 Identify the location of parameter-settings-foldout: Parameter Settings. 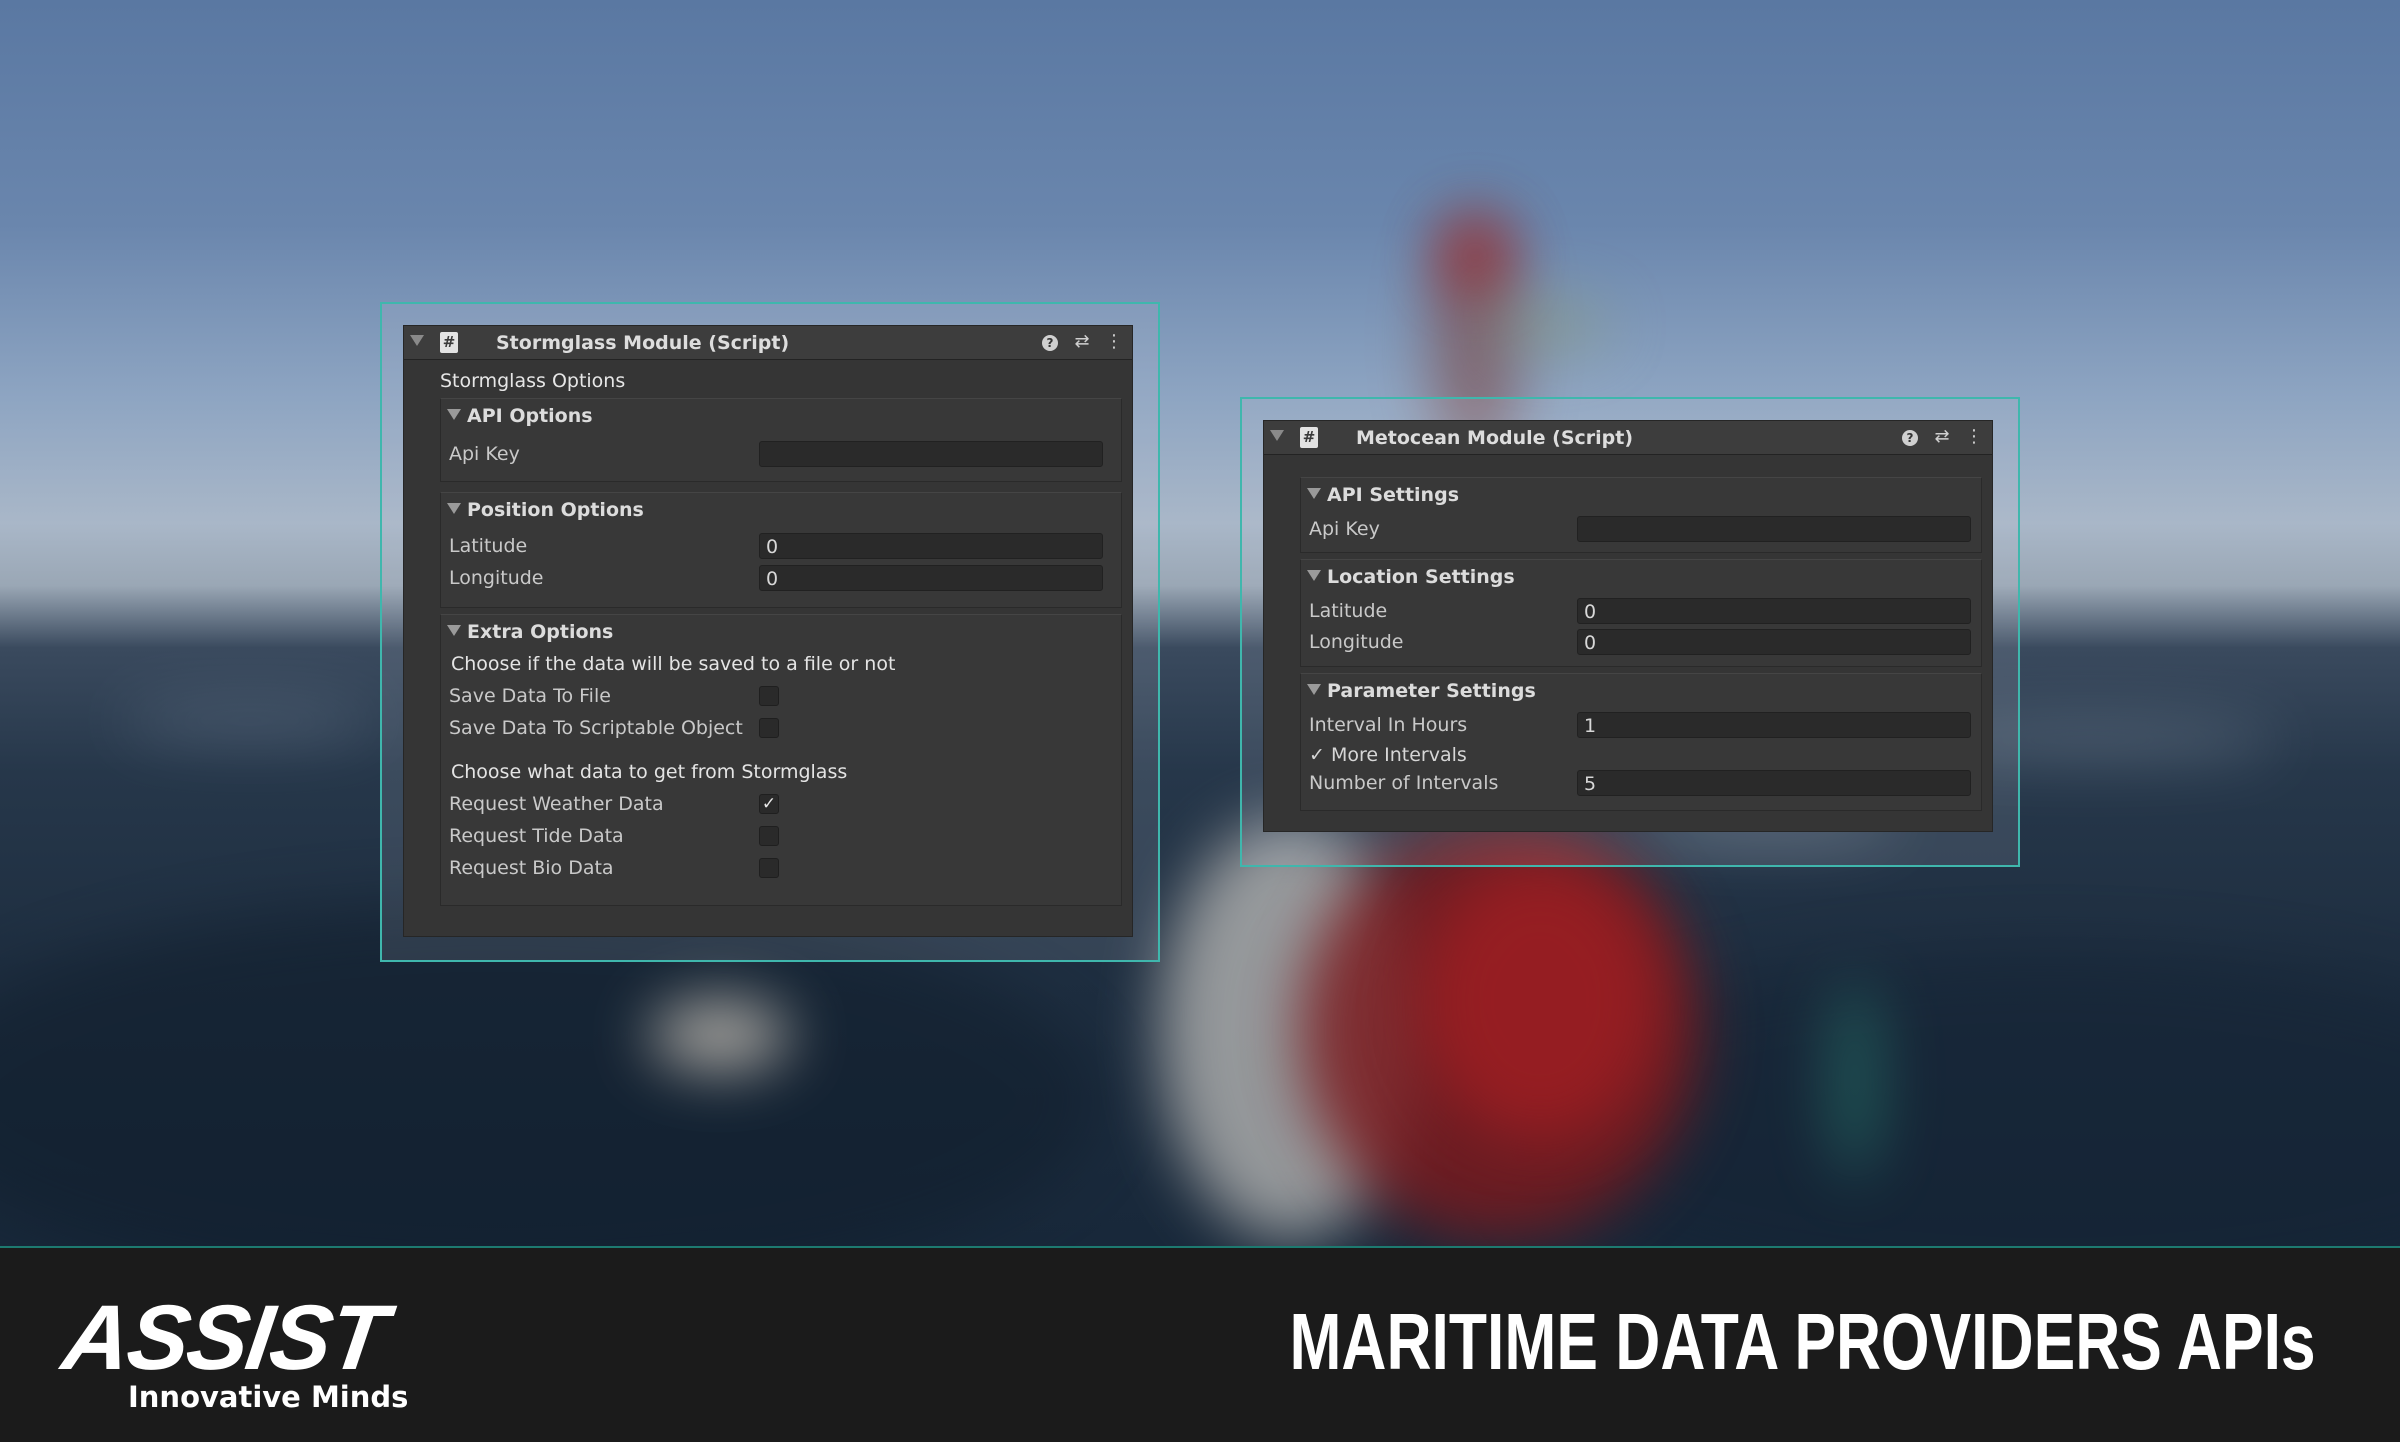
(1421, 691).